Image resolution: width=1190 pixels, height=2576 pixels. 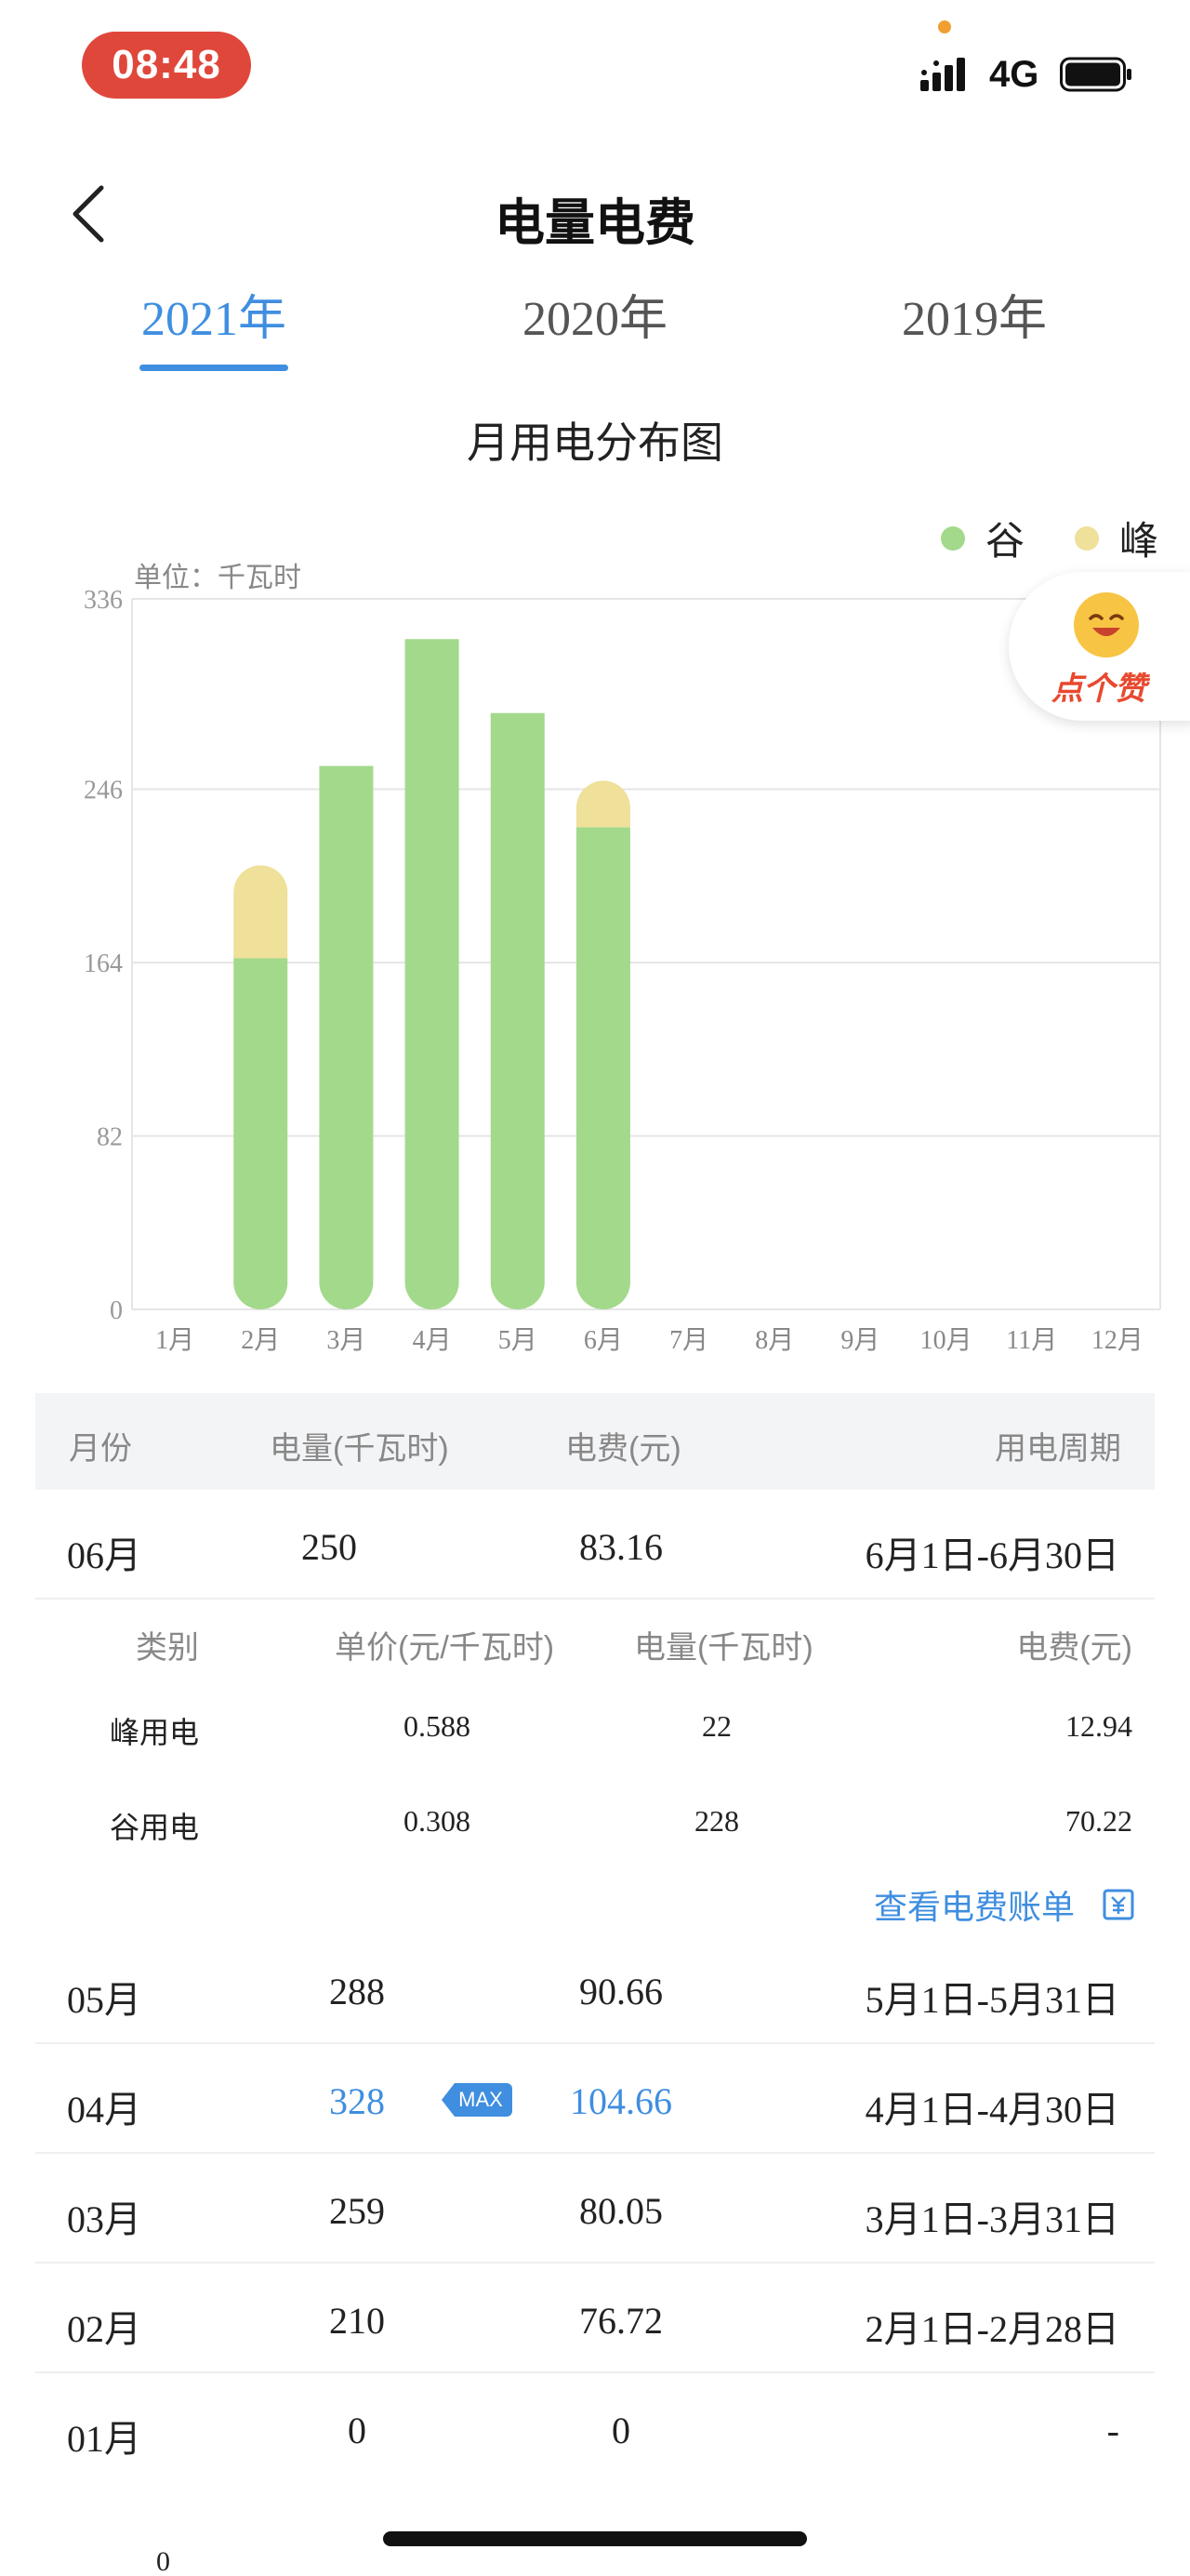 I want to click on battery-icon, so click(x=1095, y=74).